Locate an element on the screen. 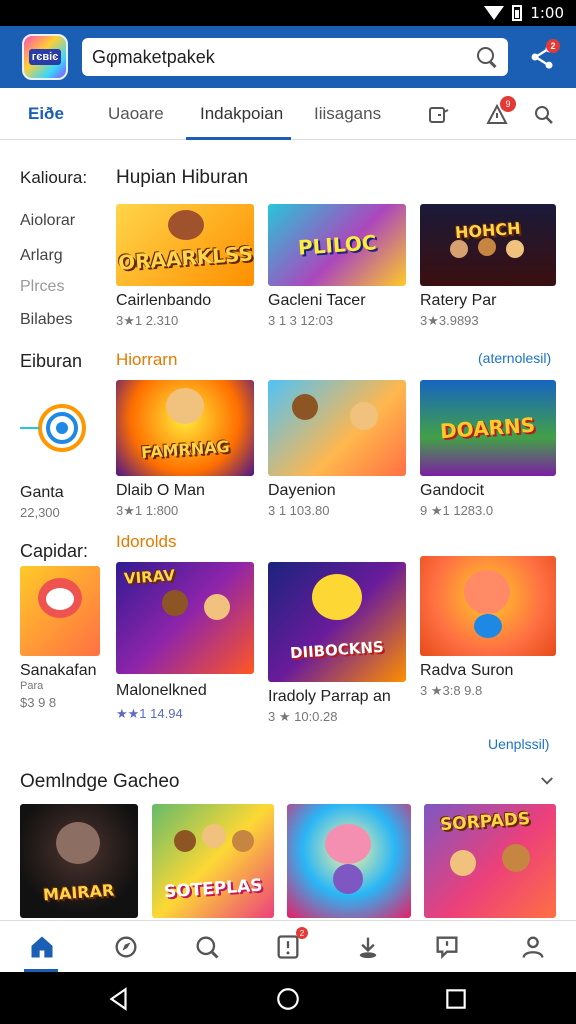  battery-icon is located at coordinates (517, 13).